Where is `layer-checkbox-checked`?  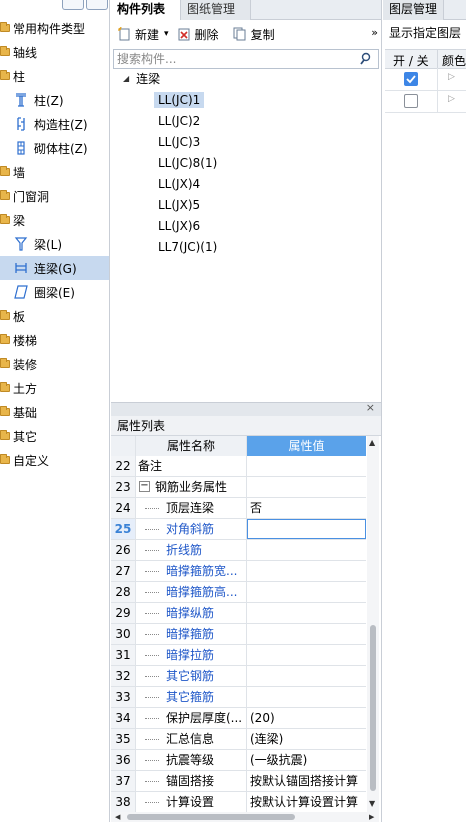
layer-checkbox-checked is located at coordinates (411, 79).